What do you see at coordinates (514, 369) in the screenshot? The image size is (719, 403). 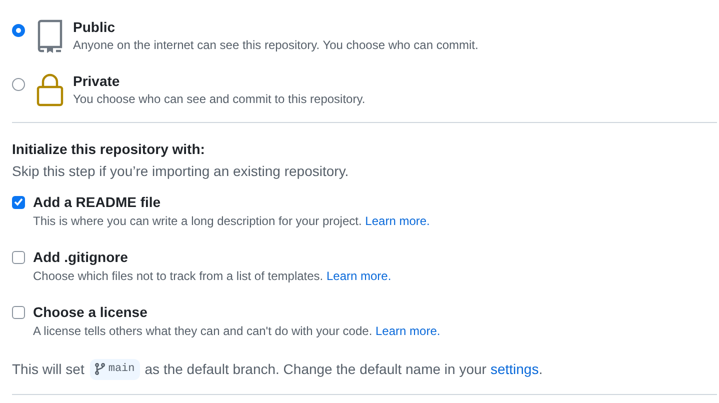 I see `settings-link: settings` at bounding box center [514, 369].